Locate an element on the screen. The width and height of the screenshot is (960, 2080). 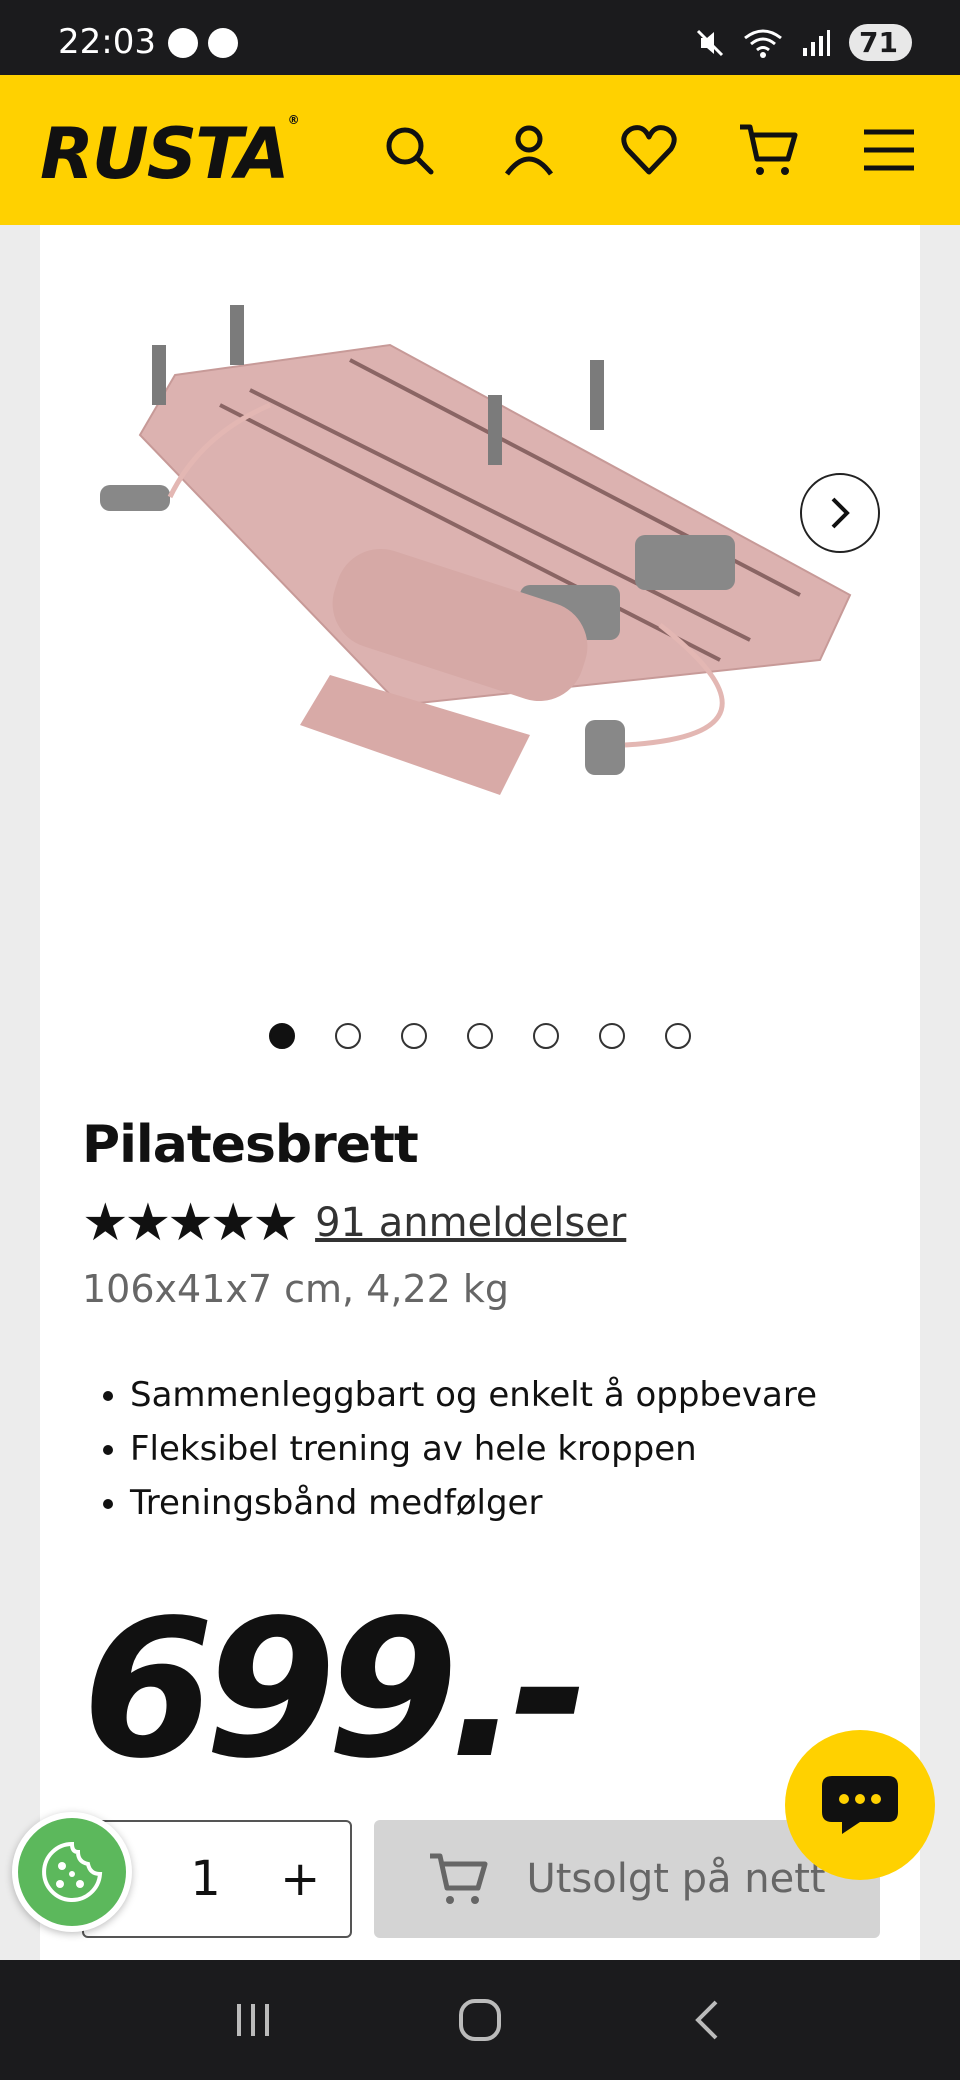
mute-icon is located at coordinates (710, 42).